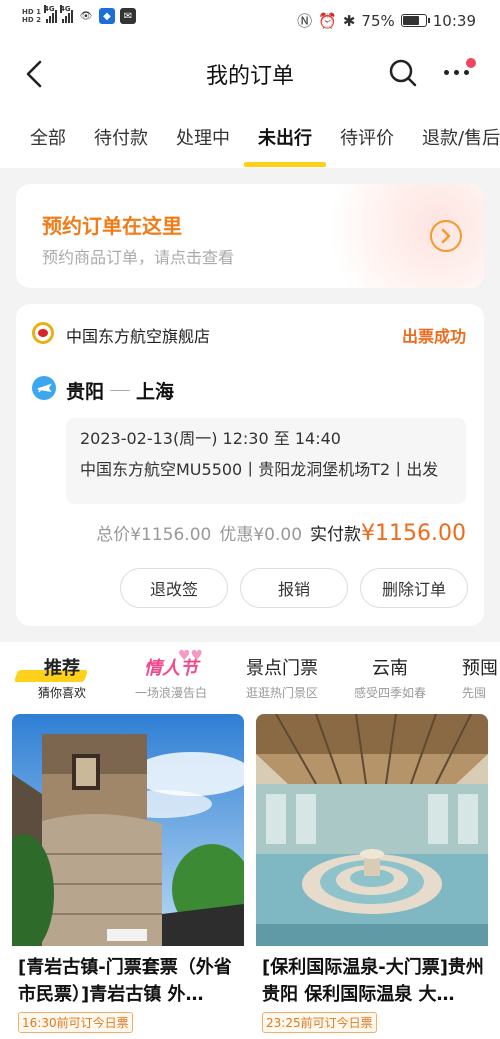  Describe the element at coordinates (471, 63) in the screenshot. I see `notification-dot` at that location.